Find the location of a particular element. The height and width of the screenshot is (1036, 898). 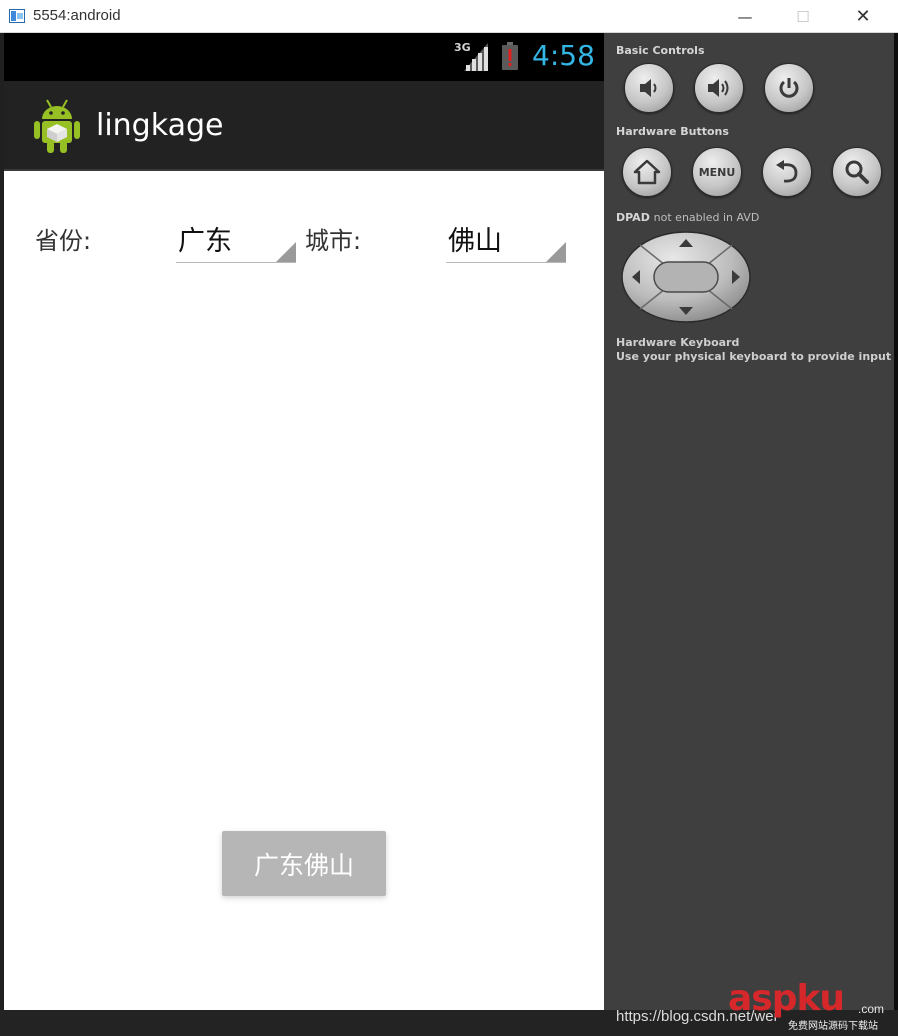

search-button is located at coordinates (857, 172).